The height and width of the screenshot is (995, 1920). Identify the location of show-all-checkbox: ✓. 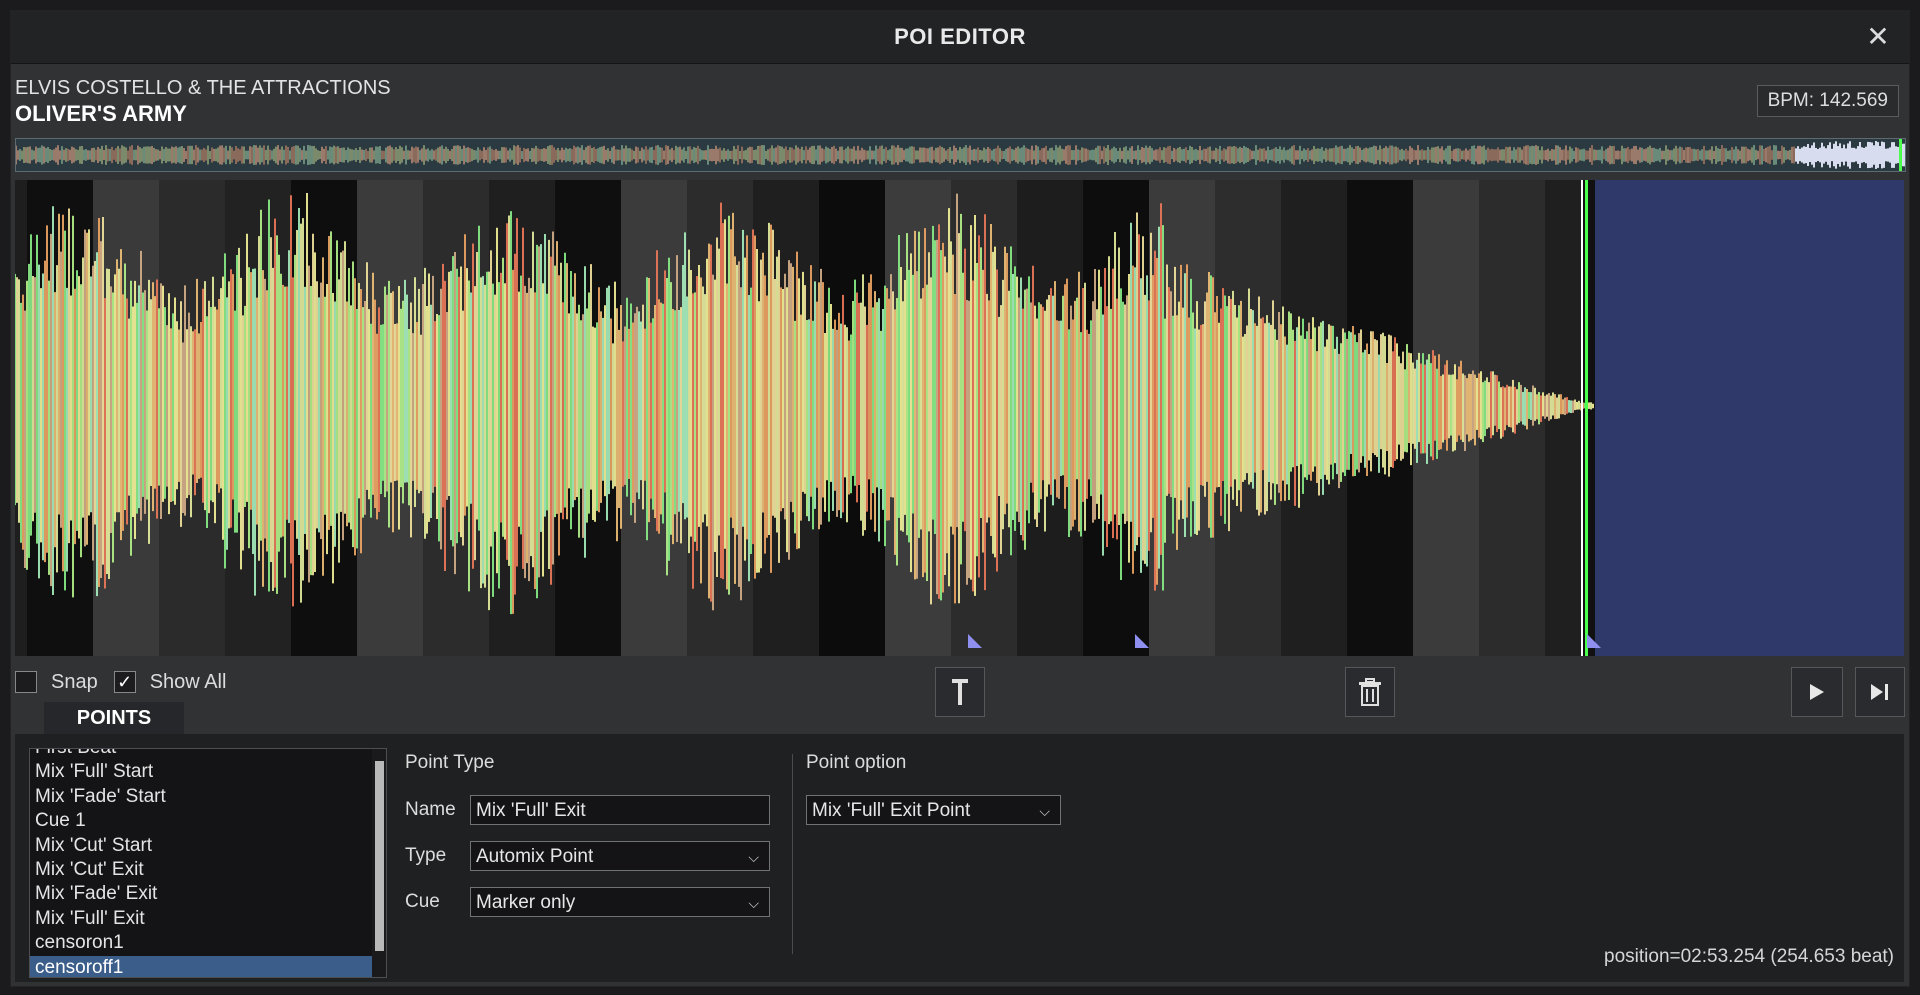
(124, 682).